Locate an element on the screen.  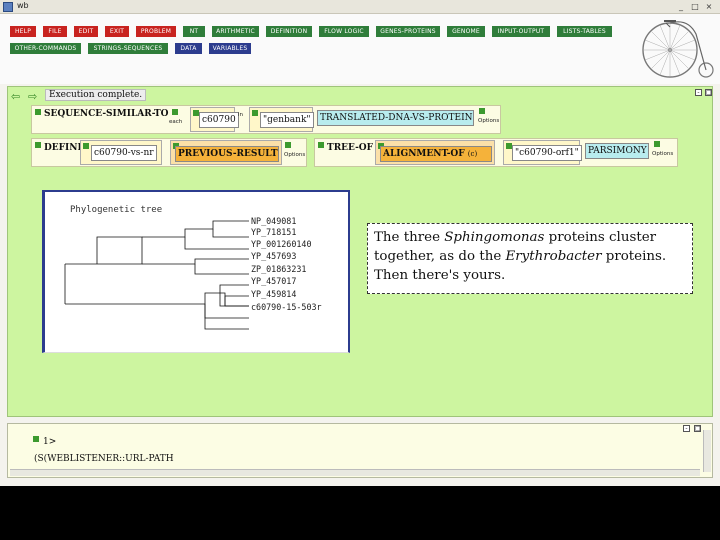
menu-definition-button: DEFINITION is located at coordinates (289, 31).